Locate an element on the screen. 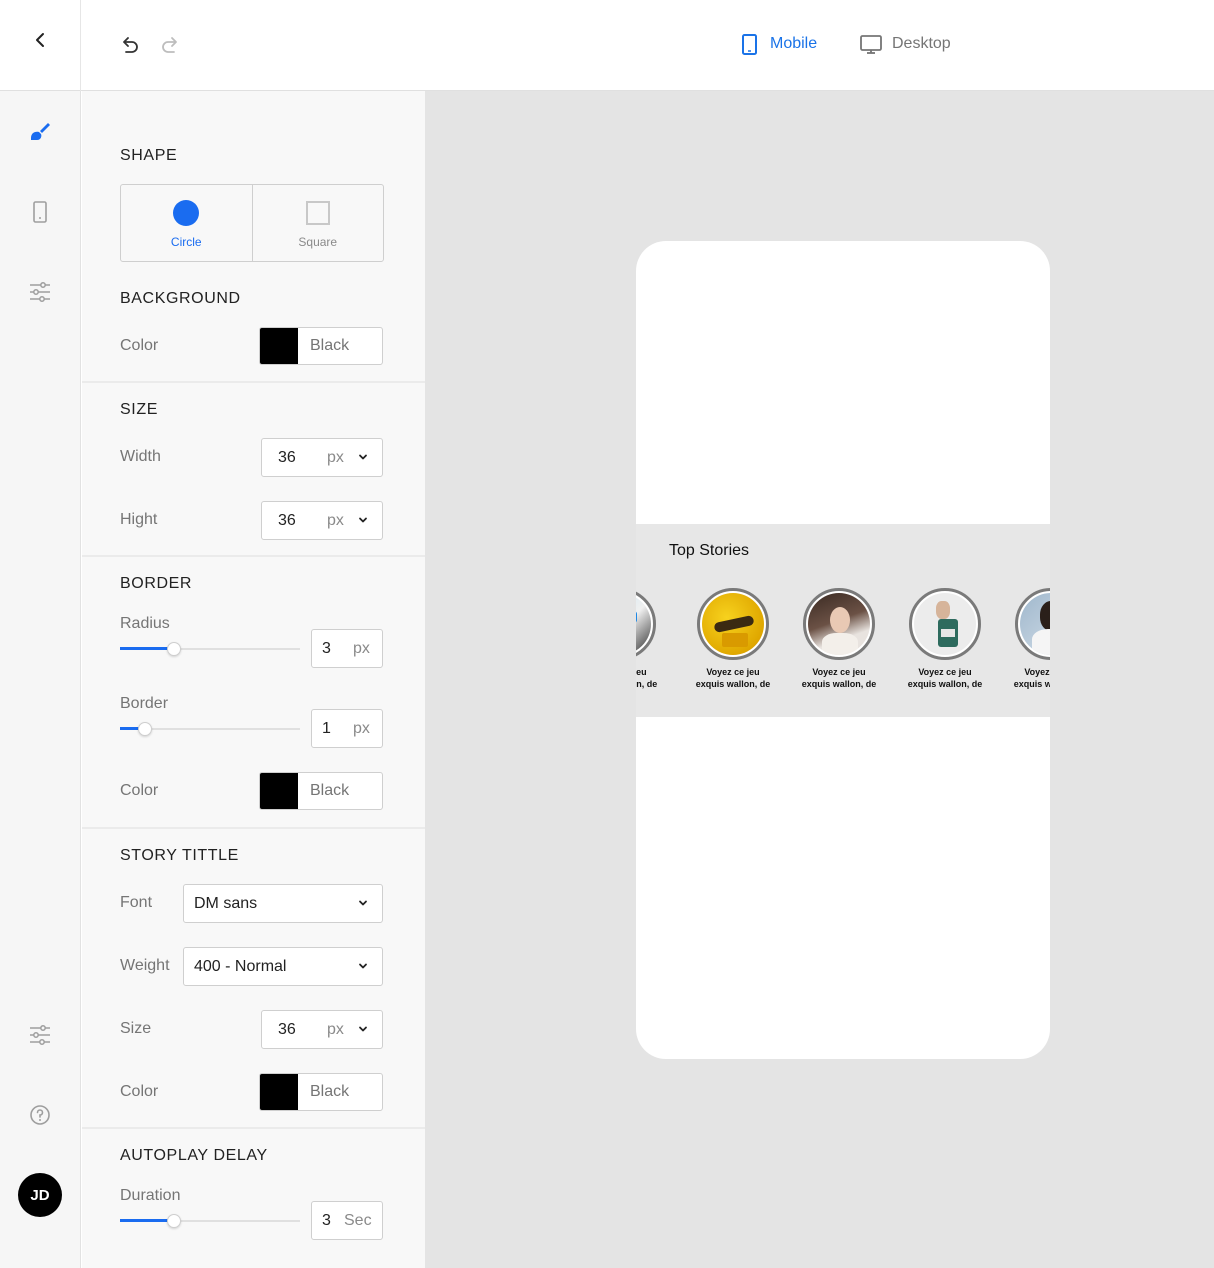 The height and width of the screenshot is (1268, 1214). stories-title: Top Stories is located at coordinates (709, 550).